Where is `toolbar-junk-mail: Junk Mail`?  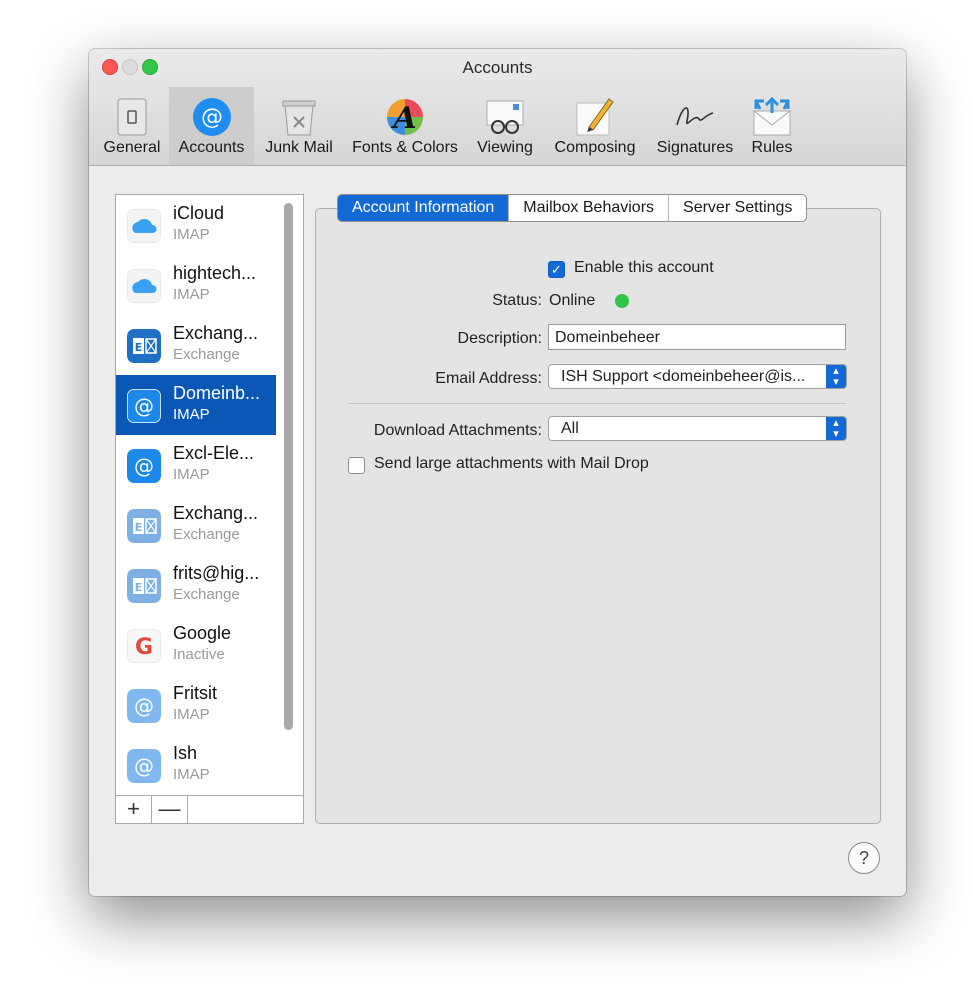 toolbar-junk-mail: Junk Mail is located at coordinates (299, 126).